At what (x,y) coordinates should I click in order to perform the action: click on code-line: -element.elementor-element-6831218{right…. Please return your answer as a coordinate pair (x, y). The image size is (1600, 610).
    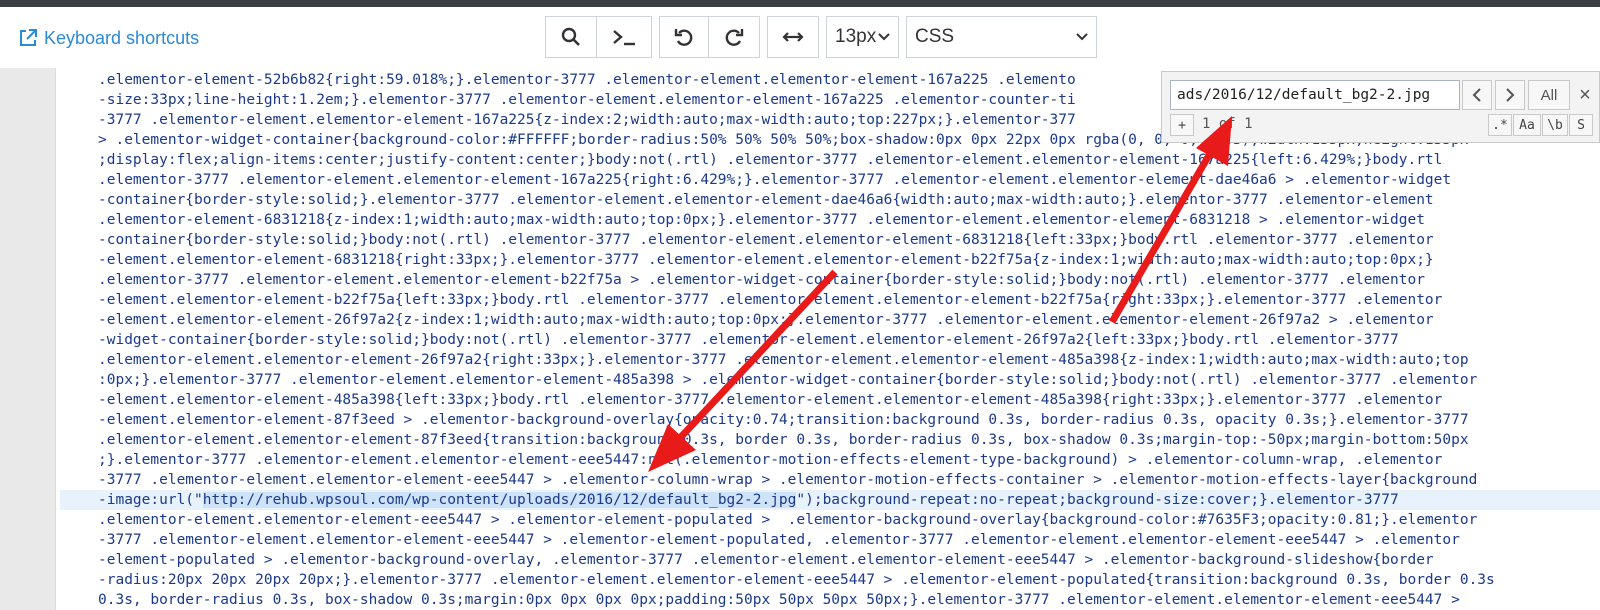
    Looking at the image, I should click on (830, 260).